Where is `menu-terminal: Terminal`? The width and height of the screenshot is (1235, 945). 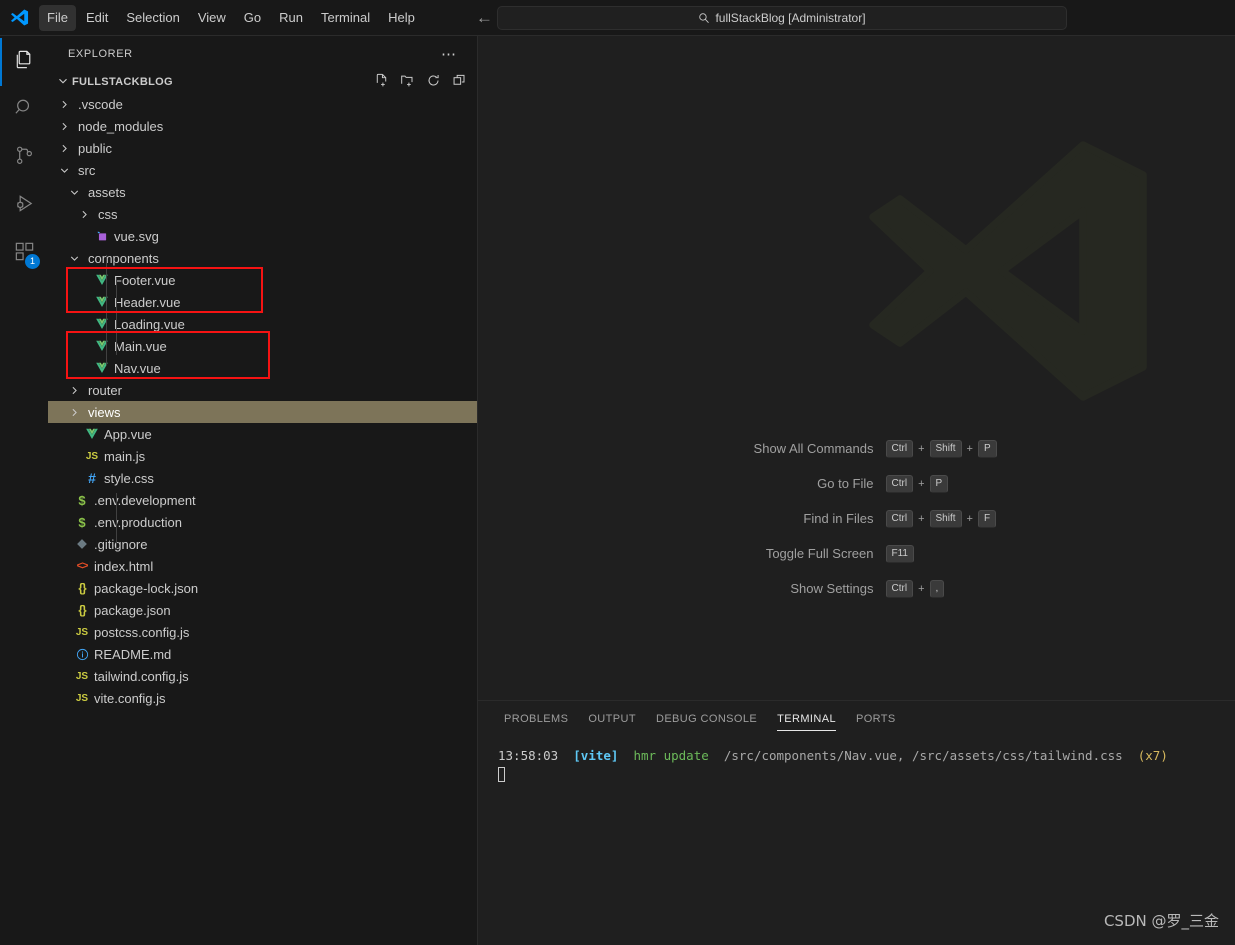 menu-terminal: Terminal is located at coordinates (345, 18).